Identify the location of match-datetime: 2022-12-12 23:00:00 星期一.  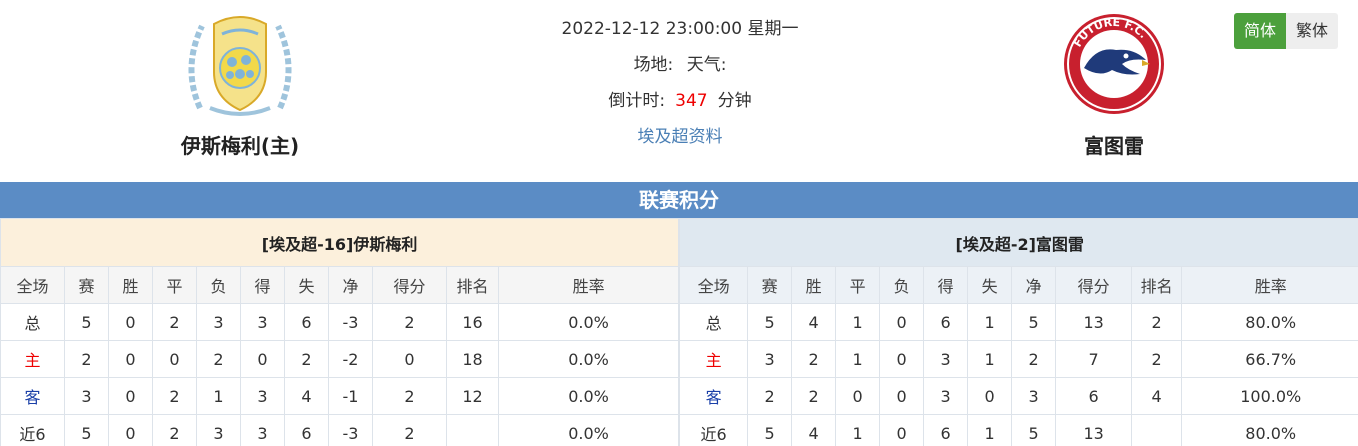
(680, 29).